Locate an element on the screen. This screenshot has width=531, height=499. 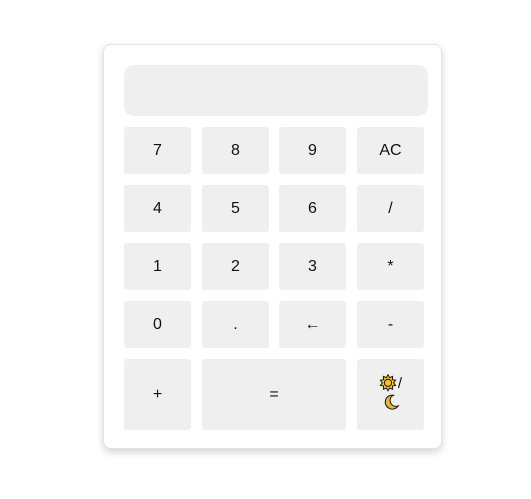
clear-button-label: AC is located at coordinates (390, 150).